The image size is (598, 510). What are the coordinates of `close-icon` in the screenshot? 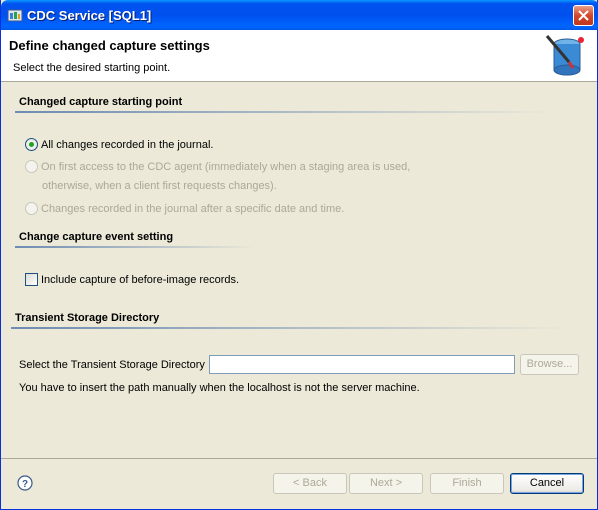 It's located at (583, 15).